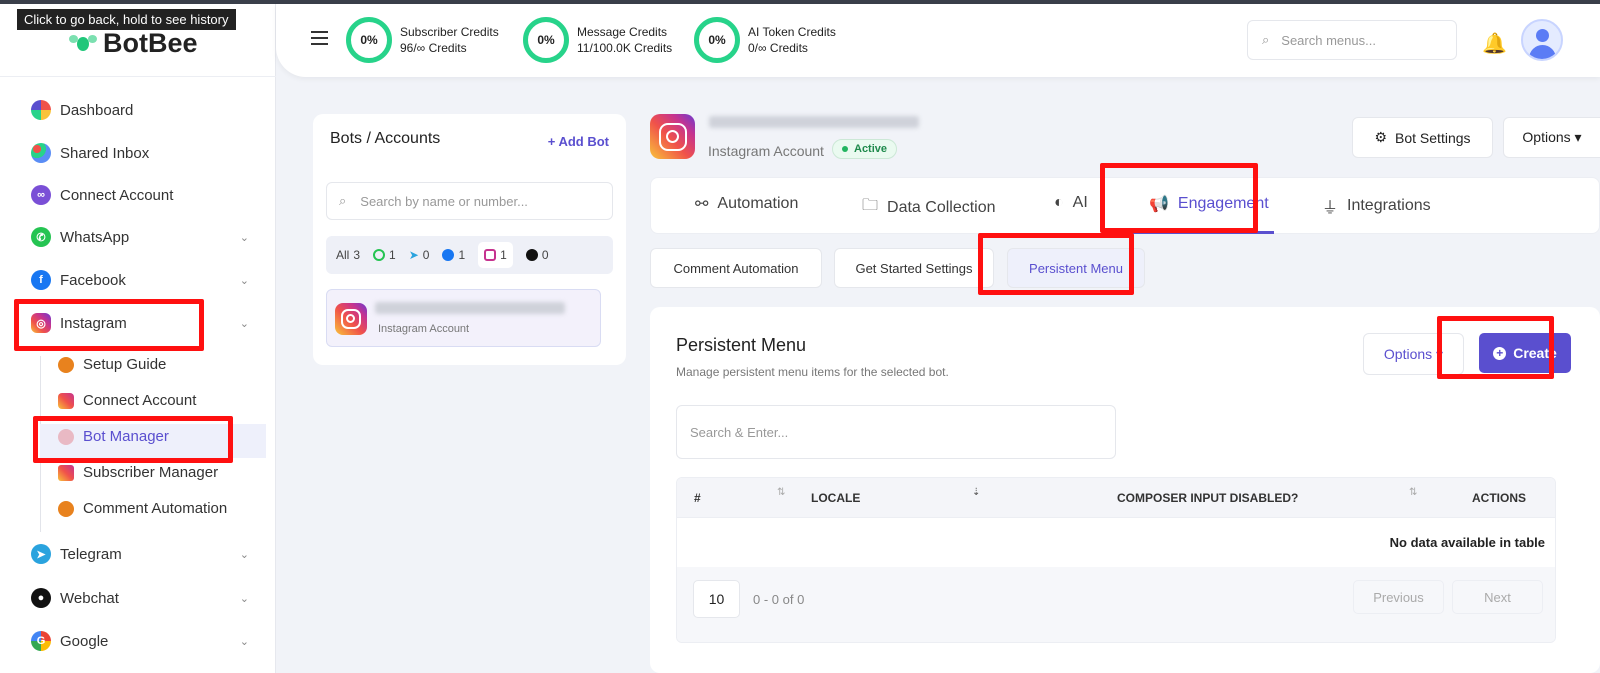  I want to click on sidebar-item-whatsapp: ✆ WhatsApp ⌄, so click(140, 237).